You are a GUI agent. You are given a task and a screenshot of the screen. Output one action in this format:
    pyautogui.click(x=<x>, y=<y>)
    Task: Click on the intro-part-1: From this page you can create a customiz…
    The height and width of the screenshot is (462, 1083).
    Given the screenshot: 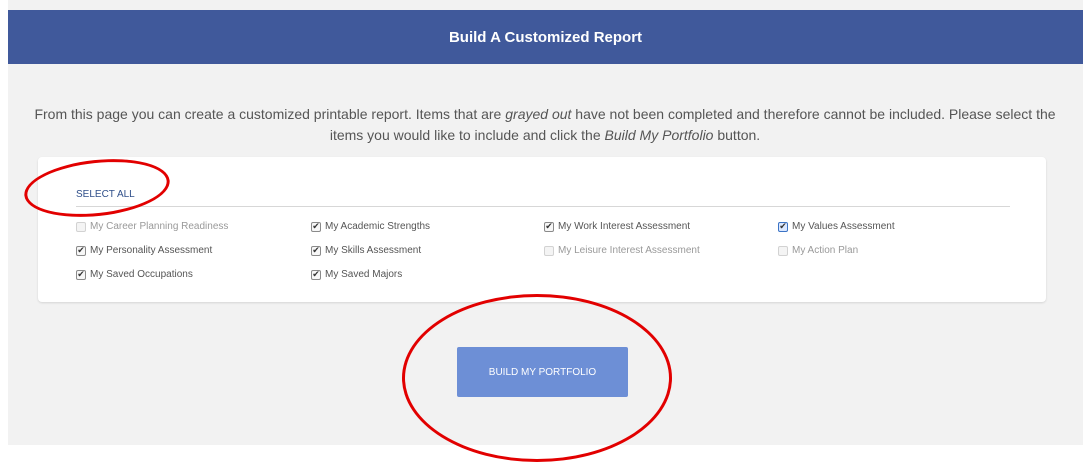 What is the action you would take?
    pyautogui.click(x=270, y=114)
    